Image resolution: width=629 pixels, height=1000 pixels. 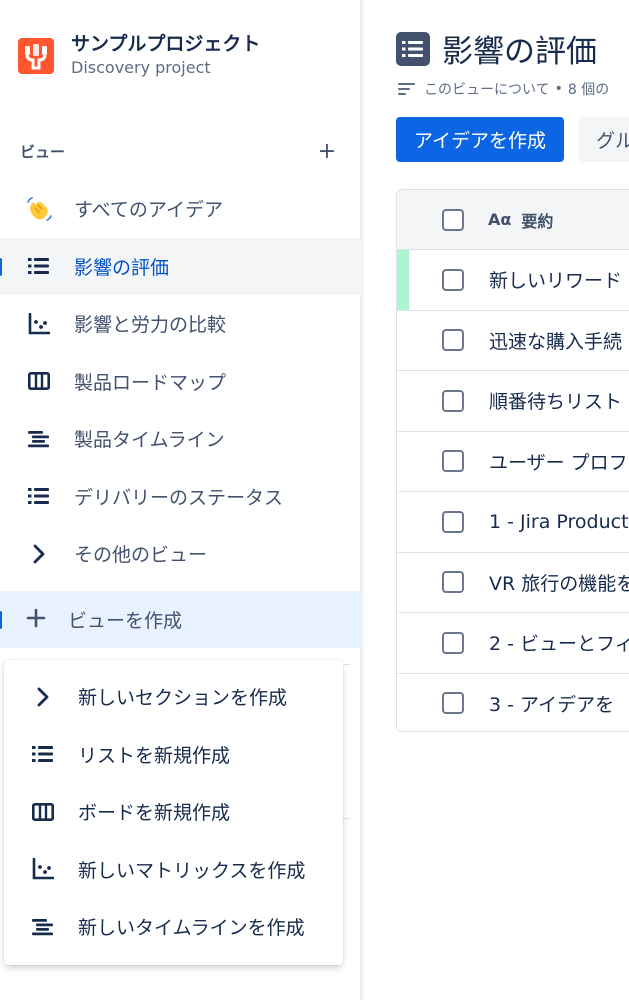 I want to click on project-header: サンプルプロジェクト Discovery project, so click(x=183, y=58).